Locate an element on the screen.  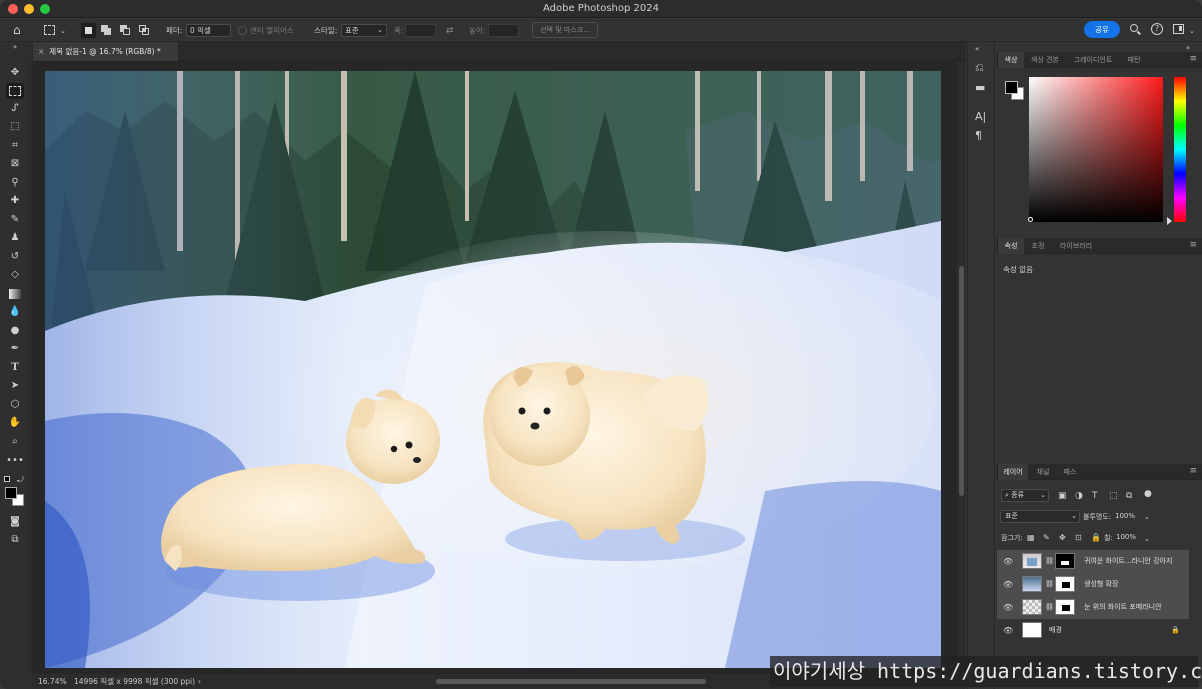
document-info: 14996 픽셀 x 9998 픽셀 (300 ppi) is located at coordinates (134, 681).